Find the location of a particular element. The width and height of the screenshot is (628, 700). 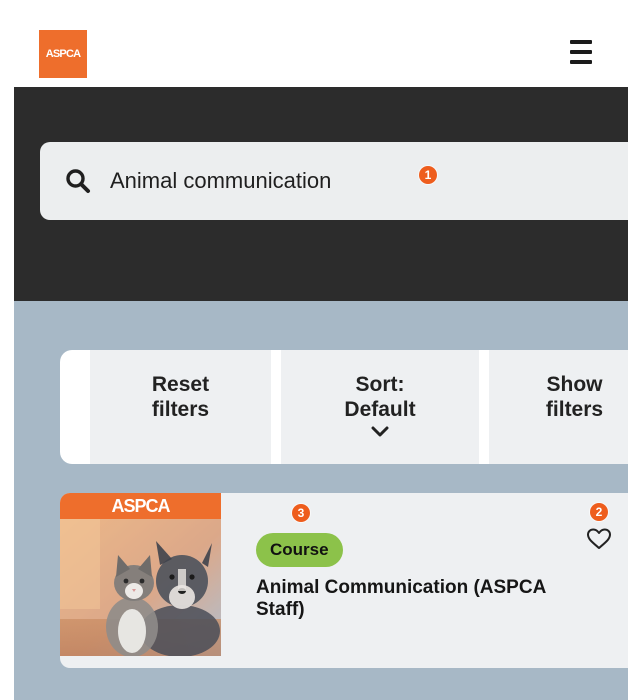

hamburger-menu-icon is located at coordinates (581, 52).